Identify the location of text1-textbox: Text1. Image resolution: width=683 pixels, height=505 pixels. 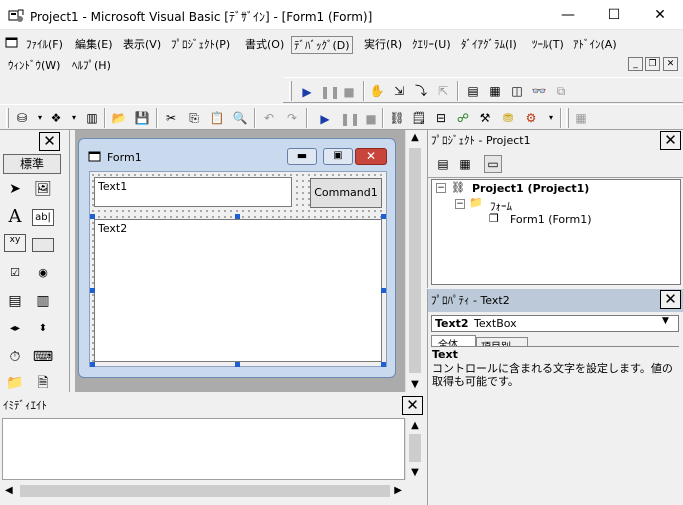
(193, 192).